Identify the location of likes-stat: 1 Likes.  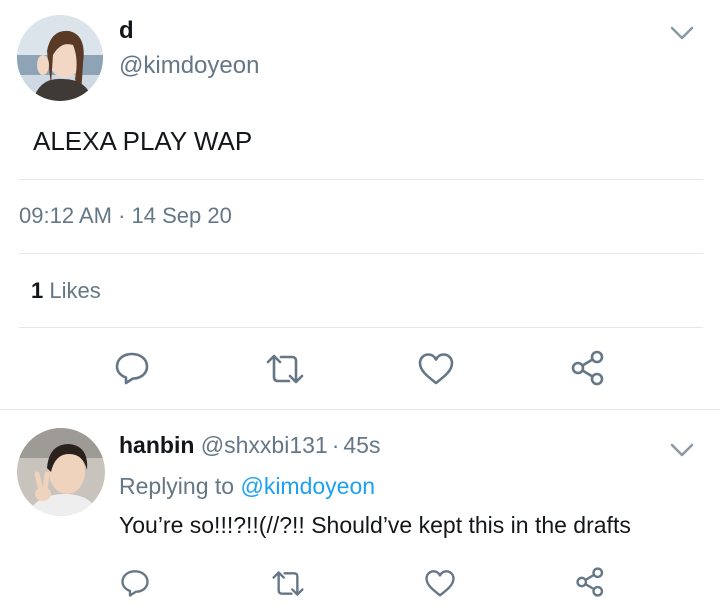
(66, 291).